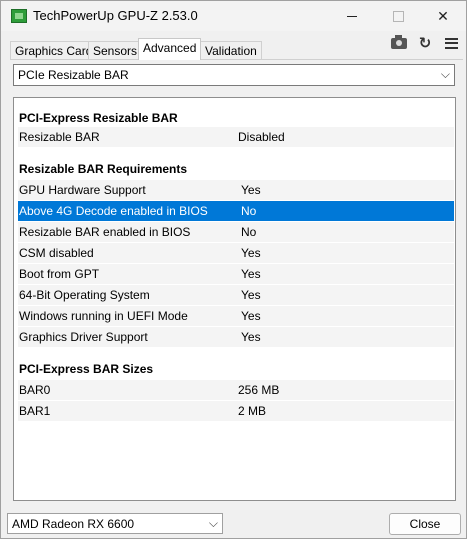 The height and width of the screenshot is (539, 467). I want to click on window-title: TechPowerUp GPU-Z 2.53.0, so click(115, 15).